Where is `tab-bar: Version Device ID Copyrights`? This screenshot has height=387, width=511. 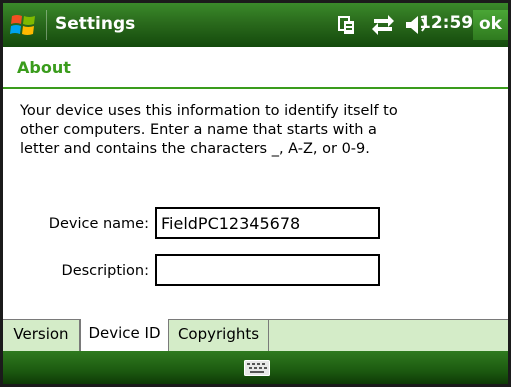
tab-bar: Version Device ID Copyrights is located at coordinates (255, 335).